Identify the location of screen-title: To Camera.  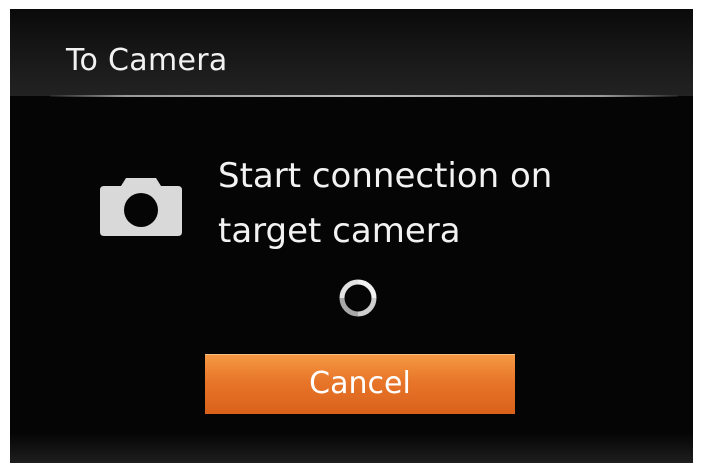
(147, 60).